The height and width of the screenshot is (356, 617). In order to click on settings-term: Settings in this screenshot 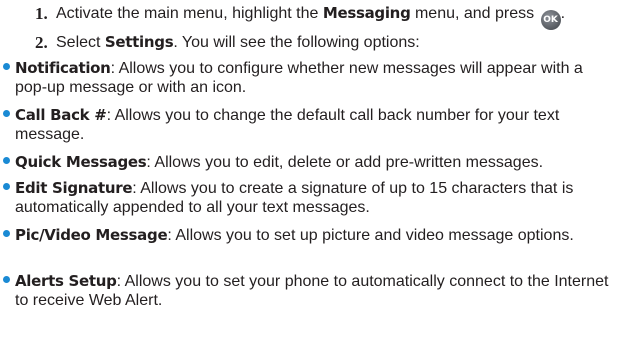, I will do `click(139, 42)`.